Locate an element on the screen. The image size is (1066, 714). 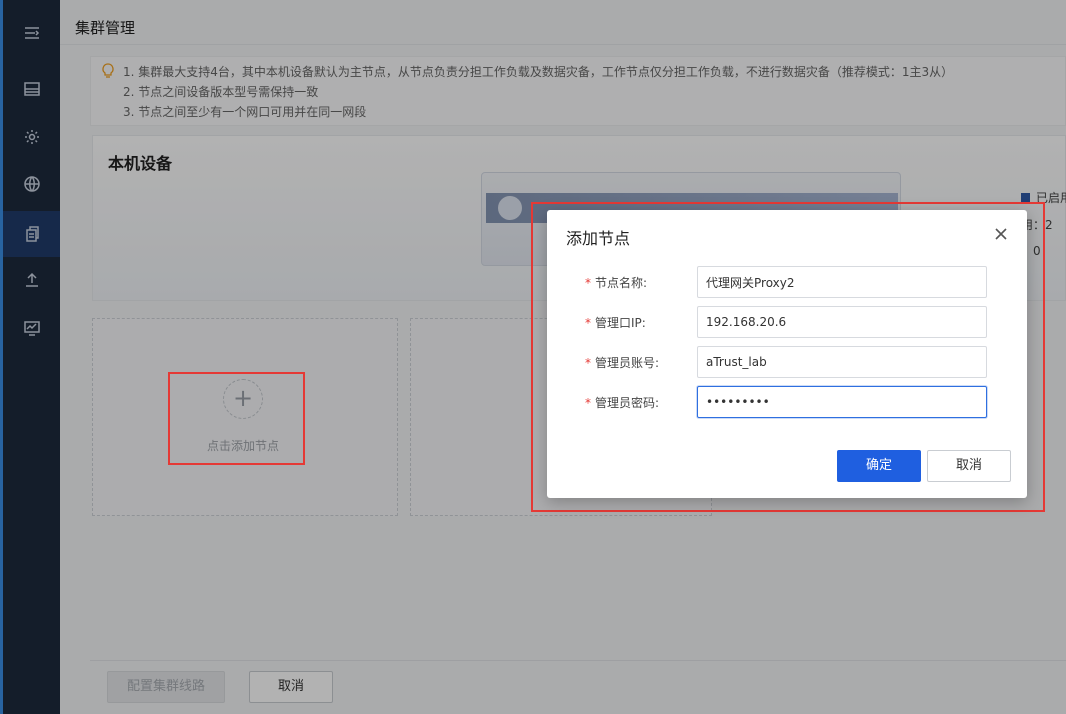
highlight-add-node is located at coordinates (236, 418).